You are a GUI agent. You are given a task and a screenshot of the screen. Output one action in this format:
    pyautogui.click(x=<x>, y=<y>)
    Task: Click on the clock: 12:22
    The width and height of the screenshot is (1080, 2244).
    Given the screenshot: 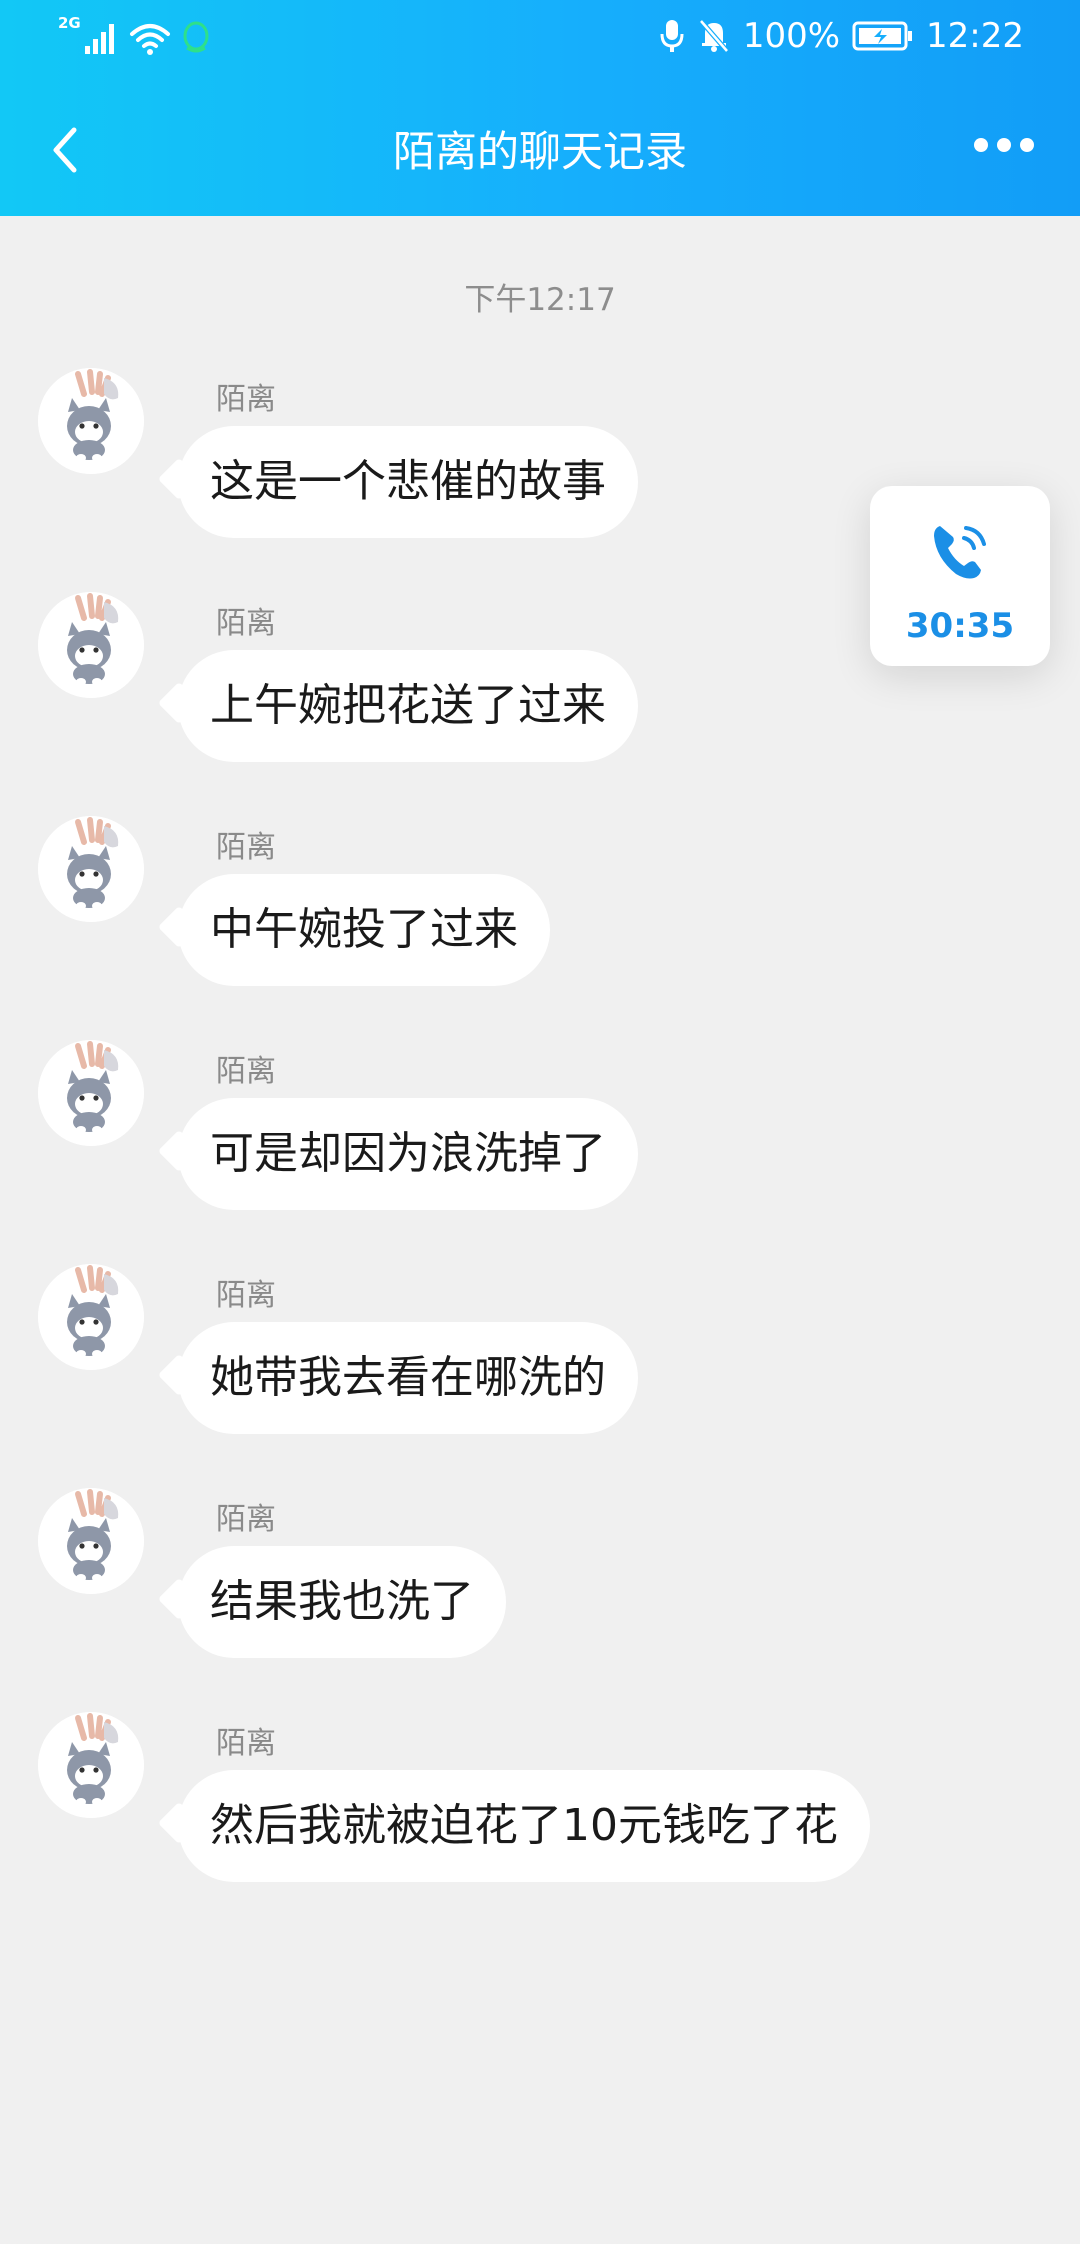 What is the action you would take?
    pyautogui.click(x=975, y=36)
    